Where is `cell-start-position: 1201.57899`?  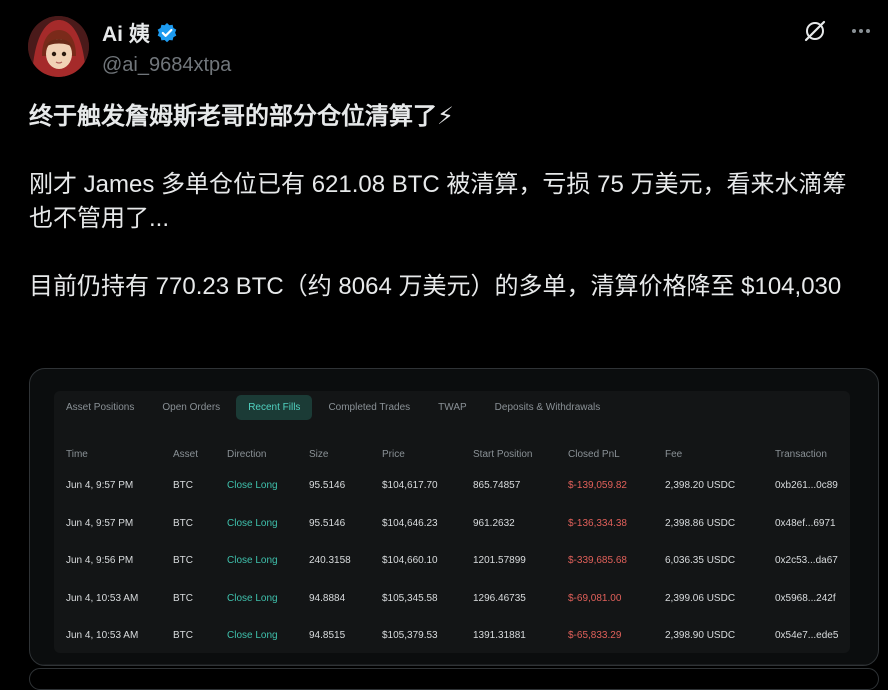
cell-start-position: 1201.57899 is located at coordinates (499, 561).